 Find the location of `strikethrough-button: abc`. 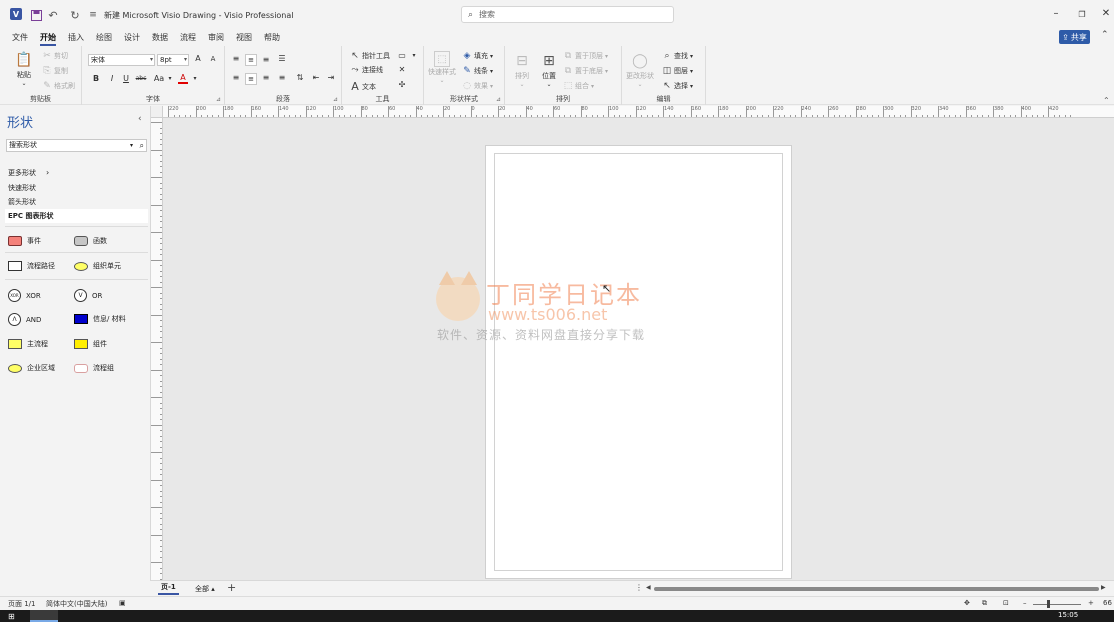

strikethrough-button: abc is located at coordinates (141, 78).